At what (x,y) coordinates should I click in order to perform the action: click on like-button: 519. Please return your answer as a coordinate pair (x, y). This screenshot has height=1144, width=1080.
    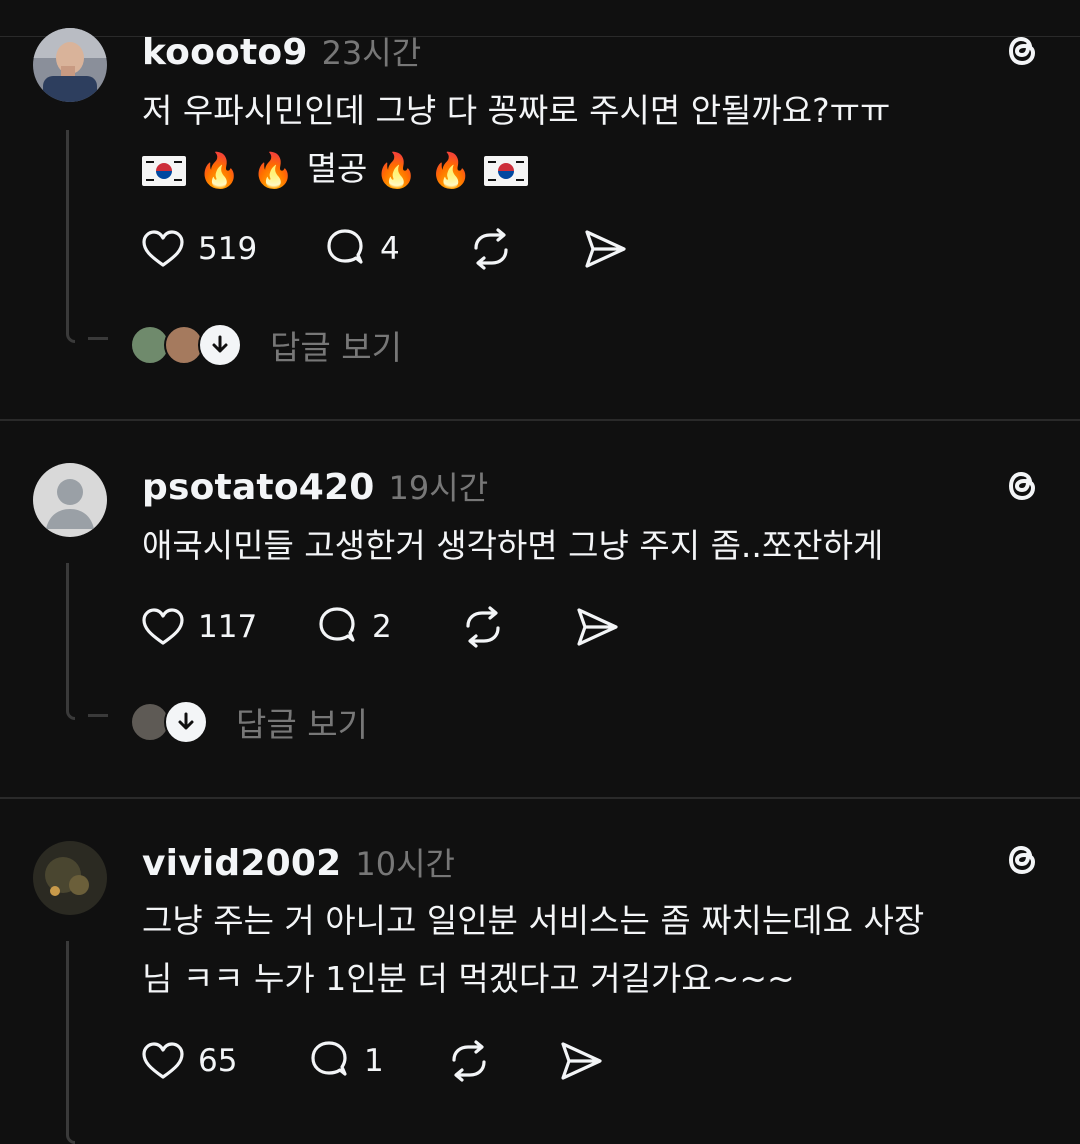
    Looking at the image, I should click on (198, 249).